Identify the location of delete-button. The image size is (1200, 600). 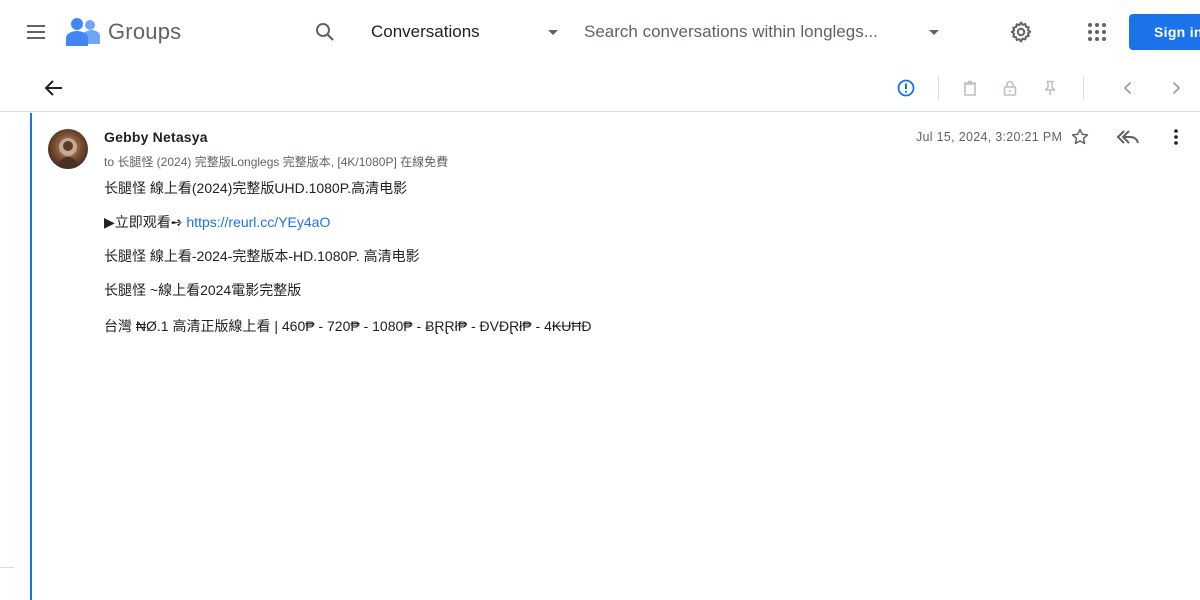
(970, 88).